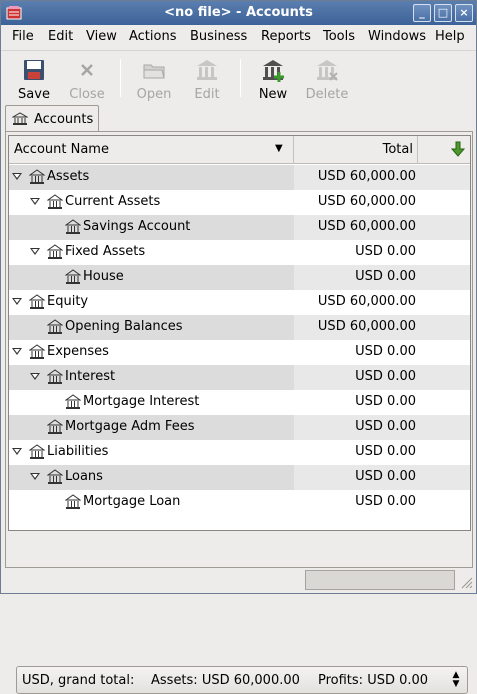  What do you see at coordinates (130, 426) in the screenshot?
I see `account-name: Mortgage Adm Fees` at bounding box center [130, 426].